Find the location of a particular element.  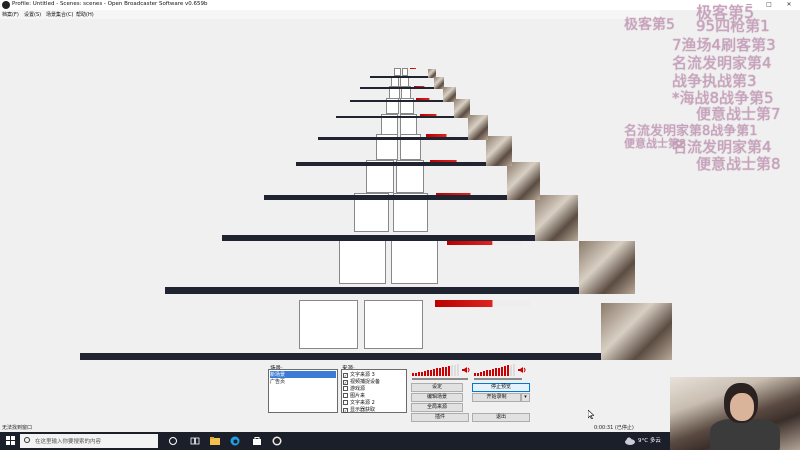

weather-text: 9°C 多云 is located at coordinates (649, 440).